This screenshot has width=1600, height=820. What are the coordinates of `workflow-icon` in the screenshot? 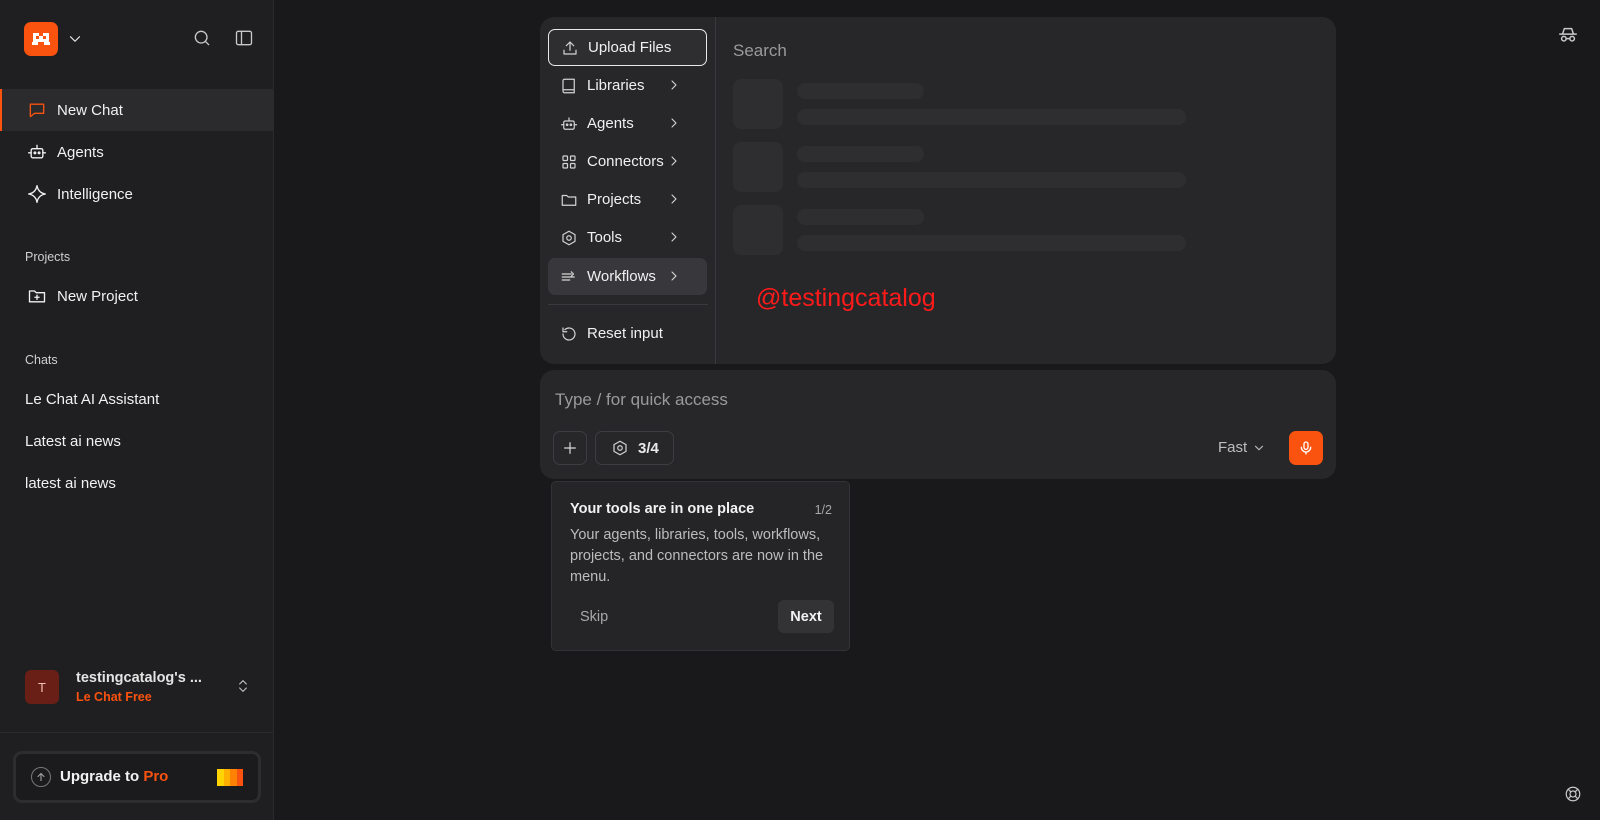 It's located at (569, 277).